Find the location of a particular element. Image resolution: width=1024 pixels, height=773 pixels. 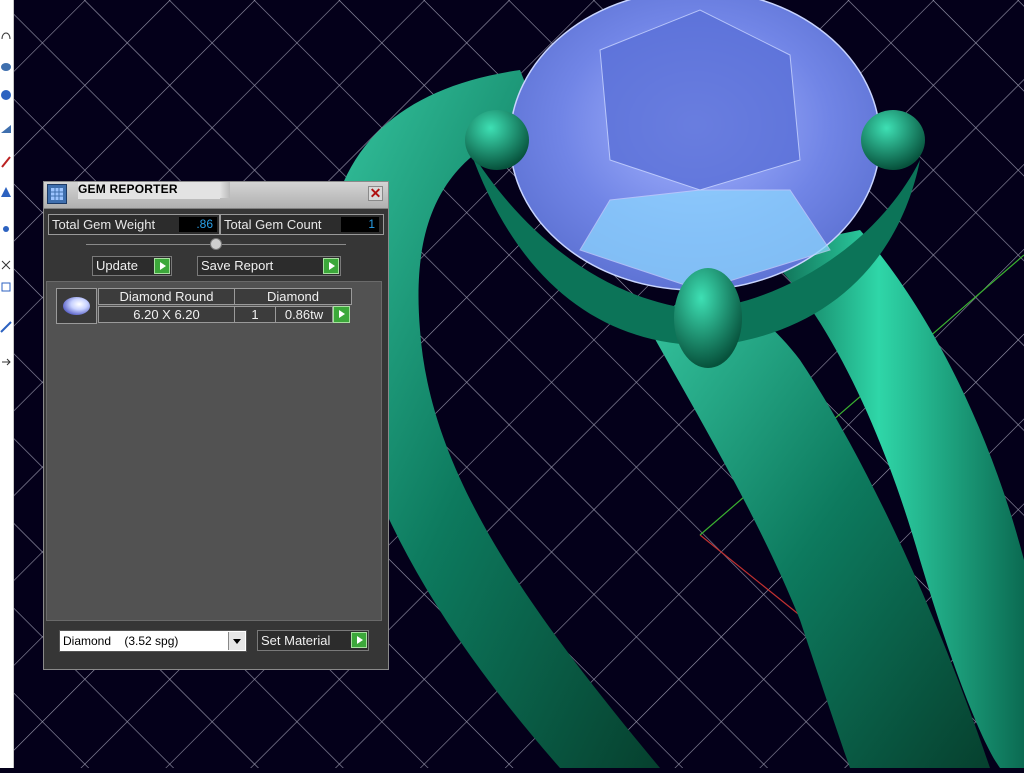

square-tool-icon is located at coordinates (6, 286).